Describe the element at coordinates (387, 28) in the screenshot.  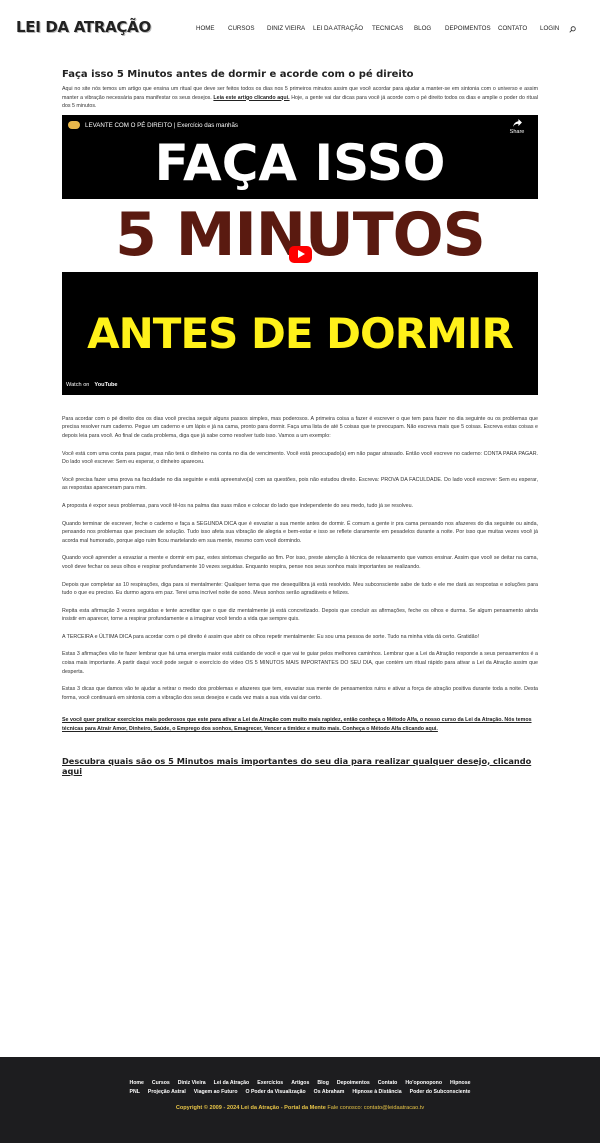
I see `nav-tecnicas: TECNICAS` at that location.